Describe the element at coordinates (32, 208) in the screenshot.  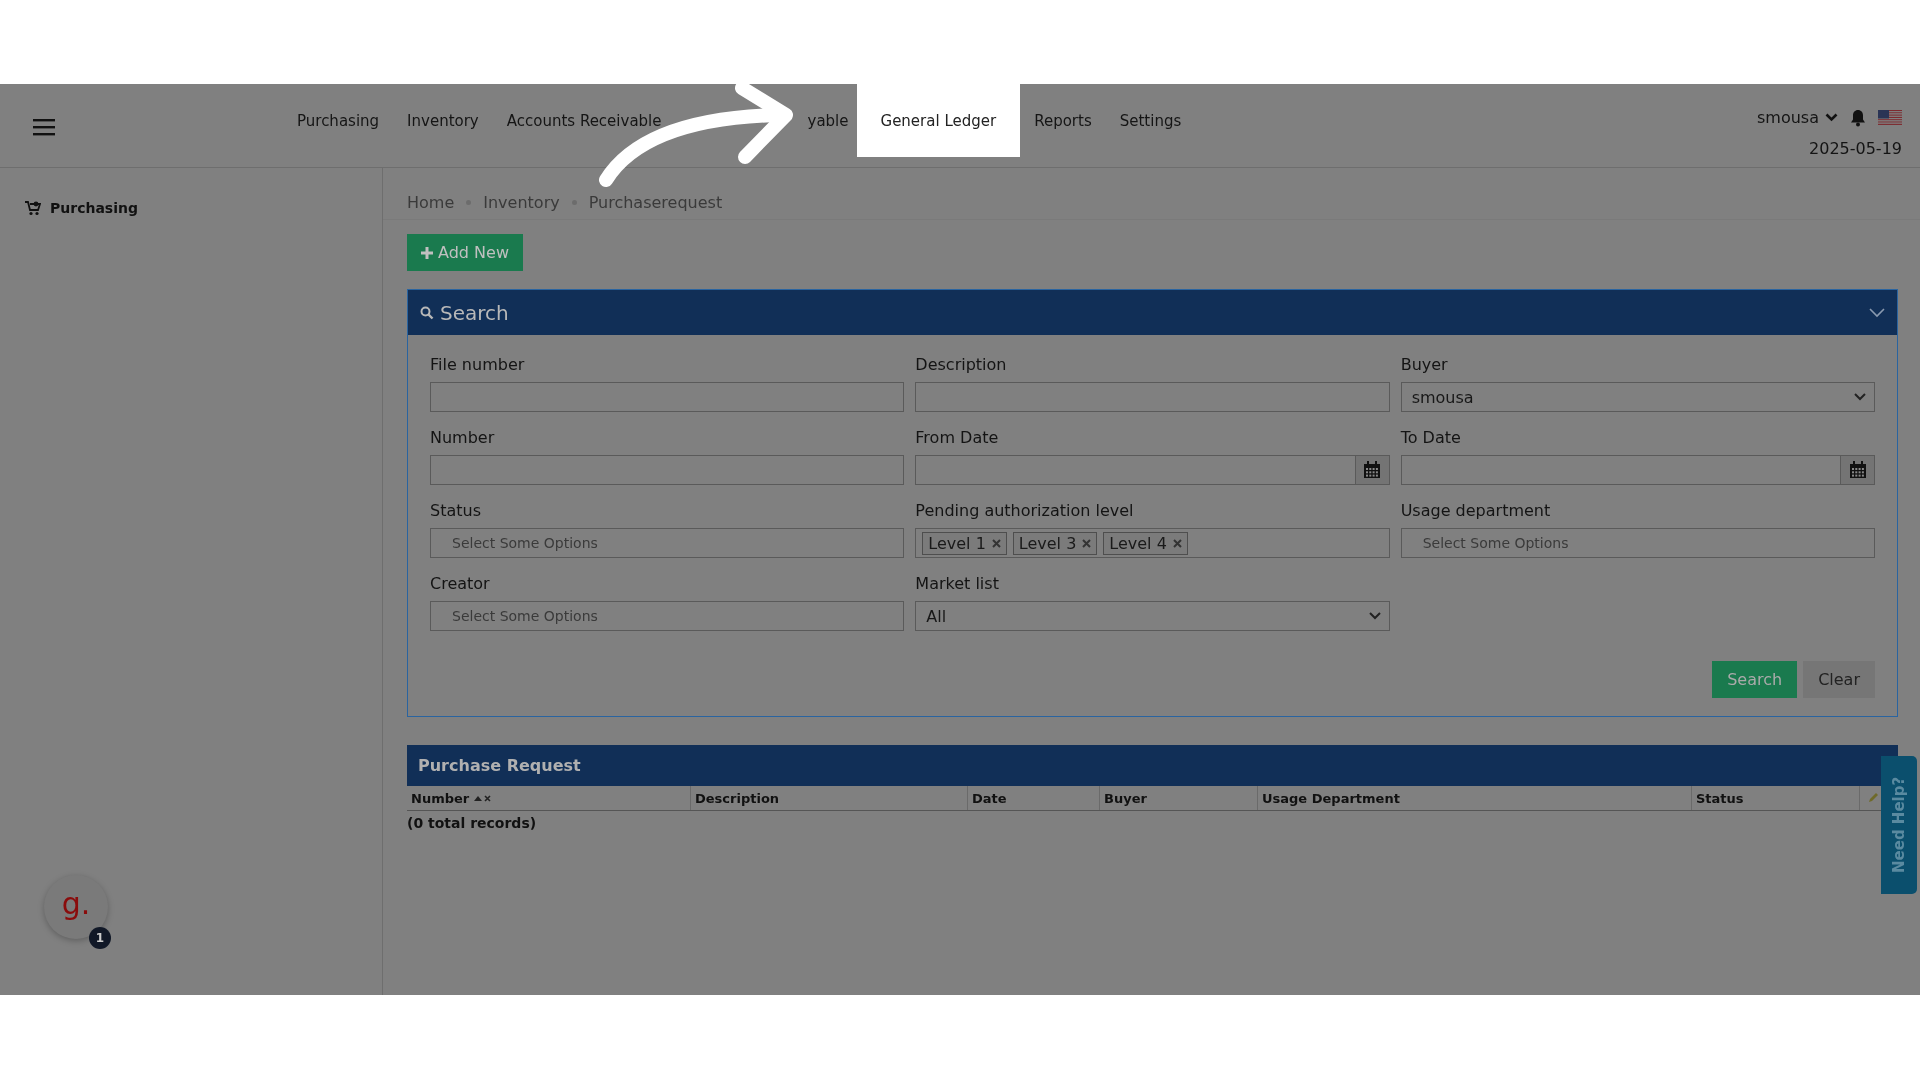
I see `cart-icon` at that location.